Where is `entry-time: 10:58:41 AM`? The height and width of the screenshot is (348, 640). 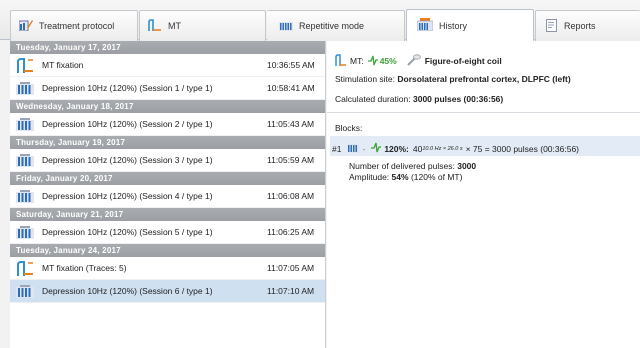 entry-time: 10:58:41 AM is located at coordinates (291, 88).